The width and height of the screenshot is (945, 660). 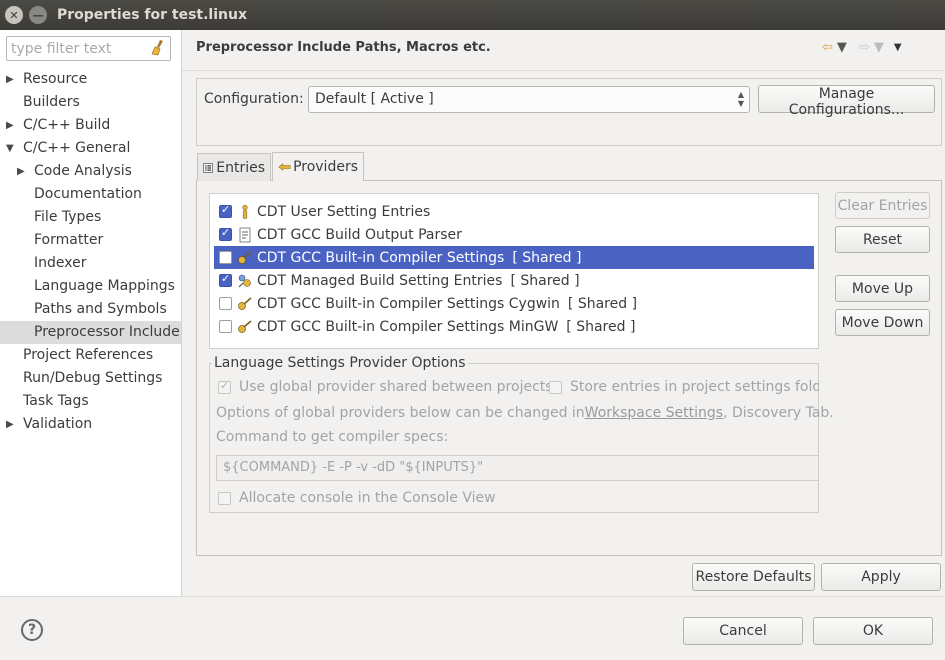 What do you see at coordinates (881, 577) in the screenshot?
I see `apply-button: Apply` at bounding box center [881, 577].